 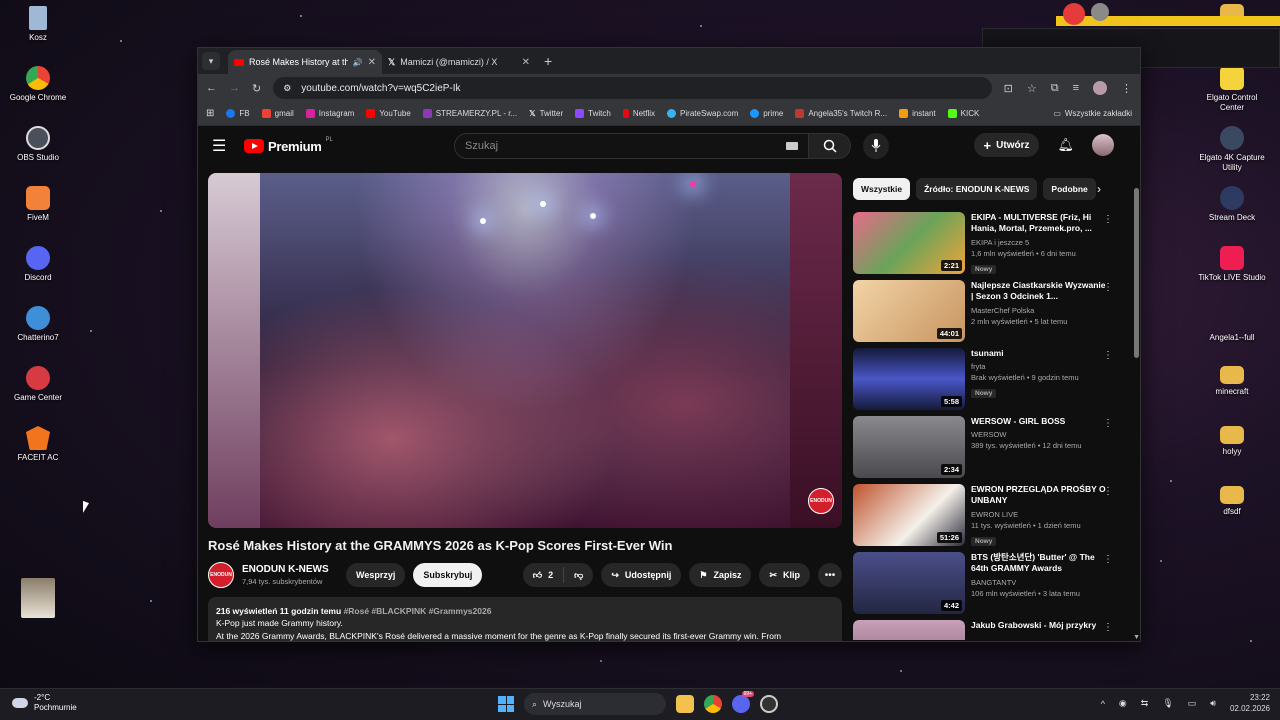 I want to click on tab-x: 𝕏 Mamiczi (@mamiczi) / X ✕, so click(x=459, y=62).